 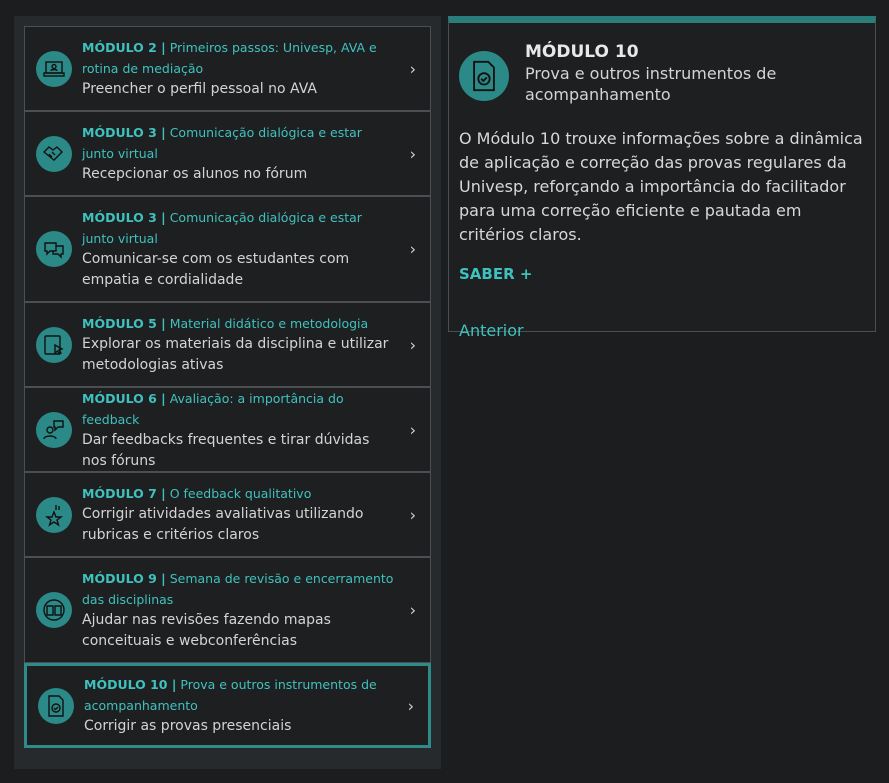 What do you see at coordinates (54, 514) in the screenshot?
I see `hand-star-icon` at bounding box center [54, 514].